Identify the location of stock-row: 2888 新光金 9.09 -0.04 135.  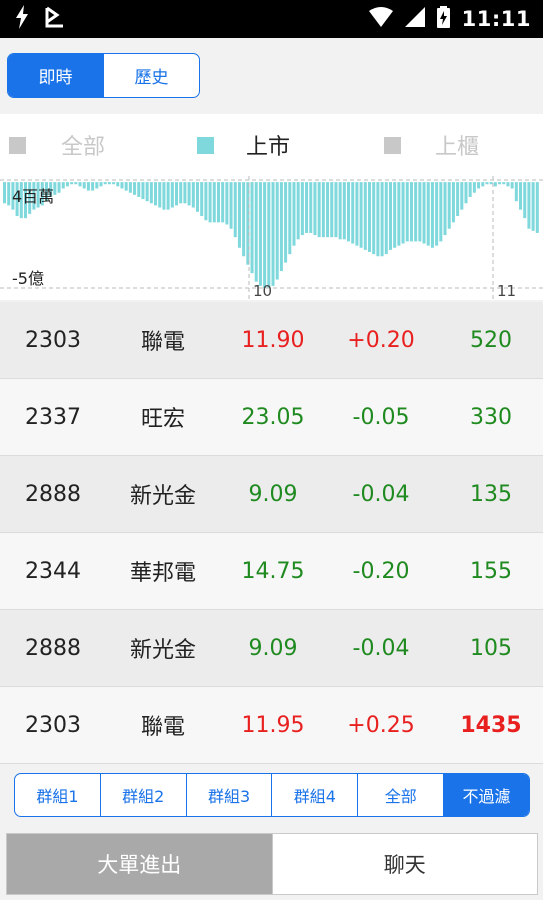
(271, 494).